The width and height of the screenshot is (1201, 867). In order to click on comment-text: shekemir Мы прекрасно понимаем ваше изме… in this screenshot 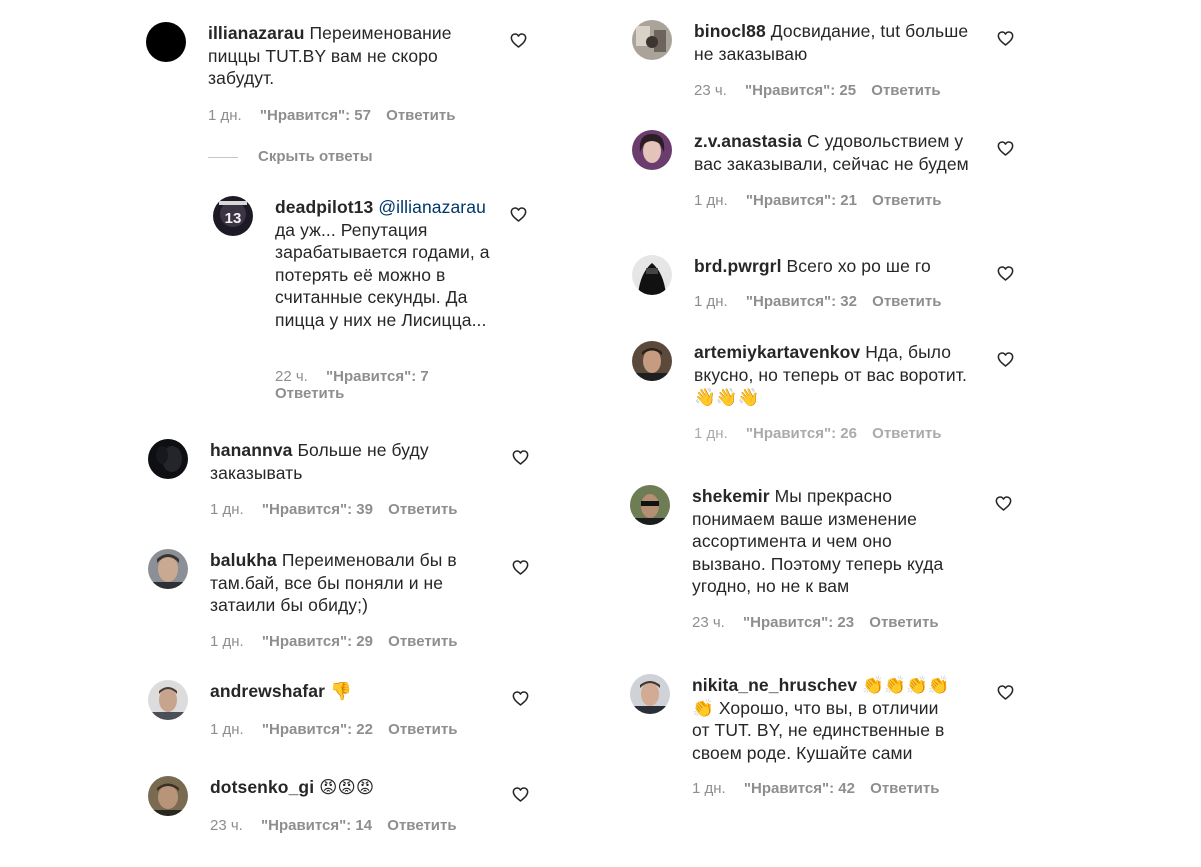, I will do `click(827, 541)`.